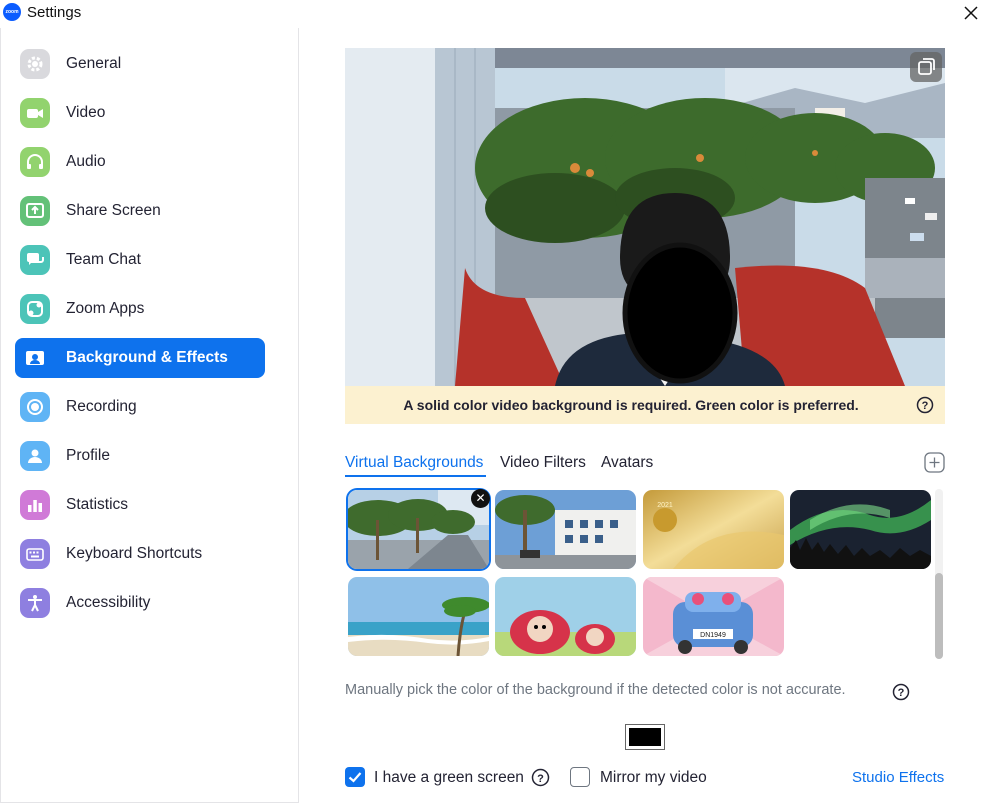  What do you see at coordinates (101, 406) in the screenshot?
I see `sidebar-item-label: Recording` at bounding box center [101, 406].